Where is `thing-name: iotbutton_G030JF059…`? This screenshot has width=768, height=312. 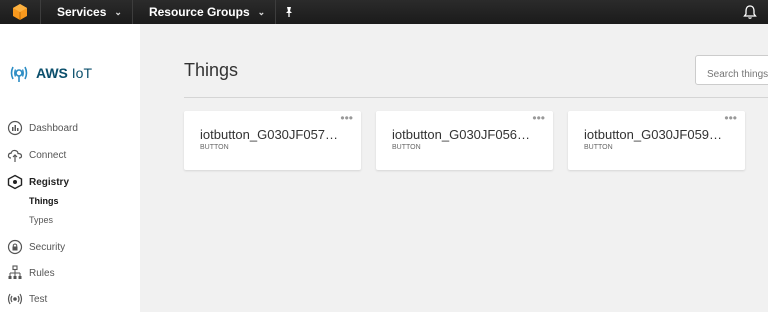 thing-name: iotbutton_G030JF059… is located at coordinates (653, 134).